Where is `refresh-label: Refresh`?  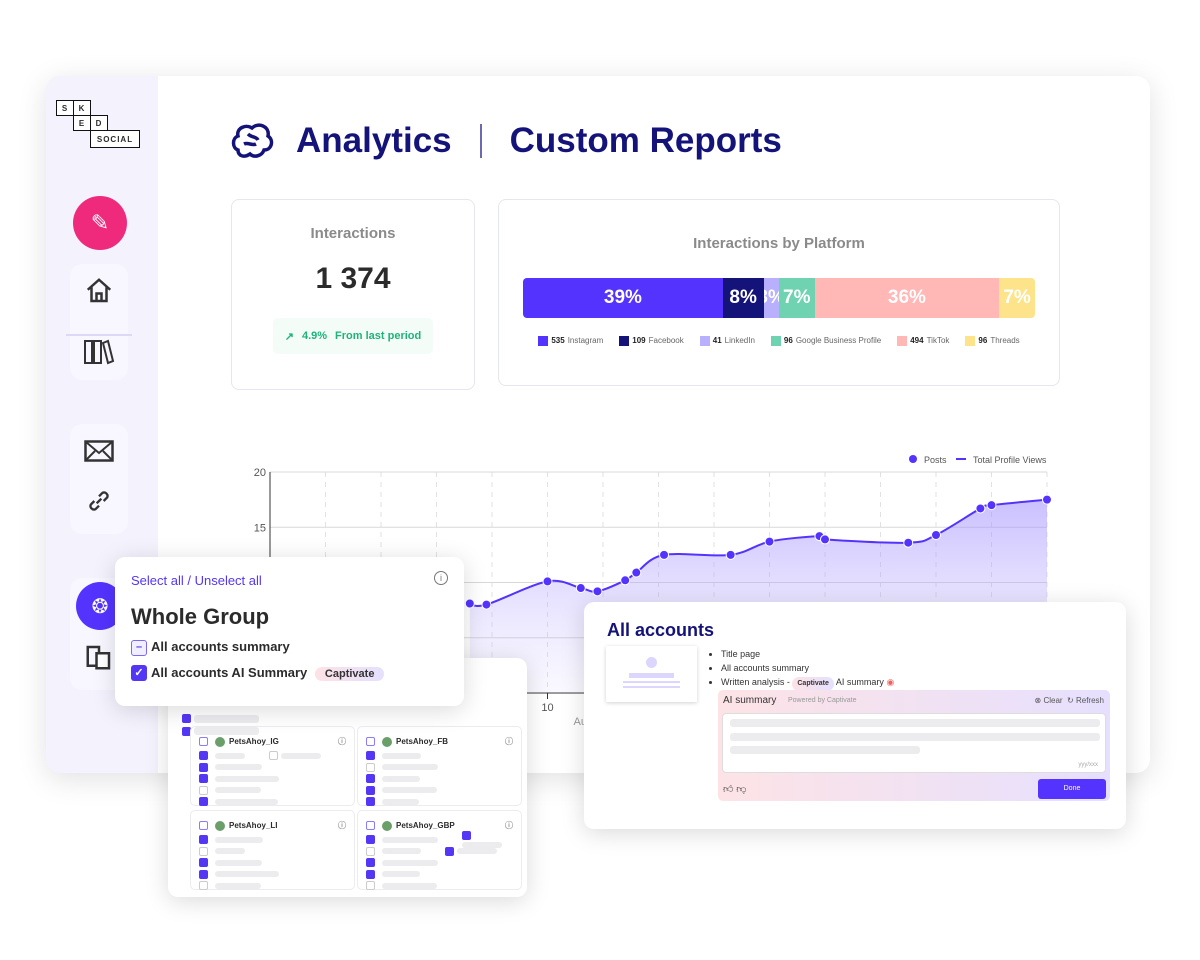 refresh-label: Refresh is located at coordinates (1089, 700).